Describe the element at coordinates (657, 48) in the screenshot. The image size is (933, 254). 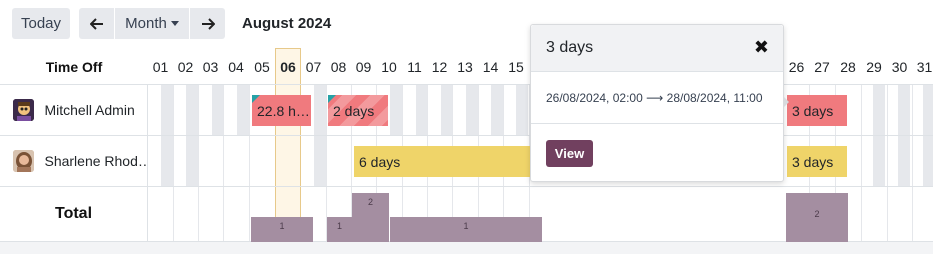
I see `popover-header: 3 days ✖` at that location.